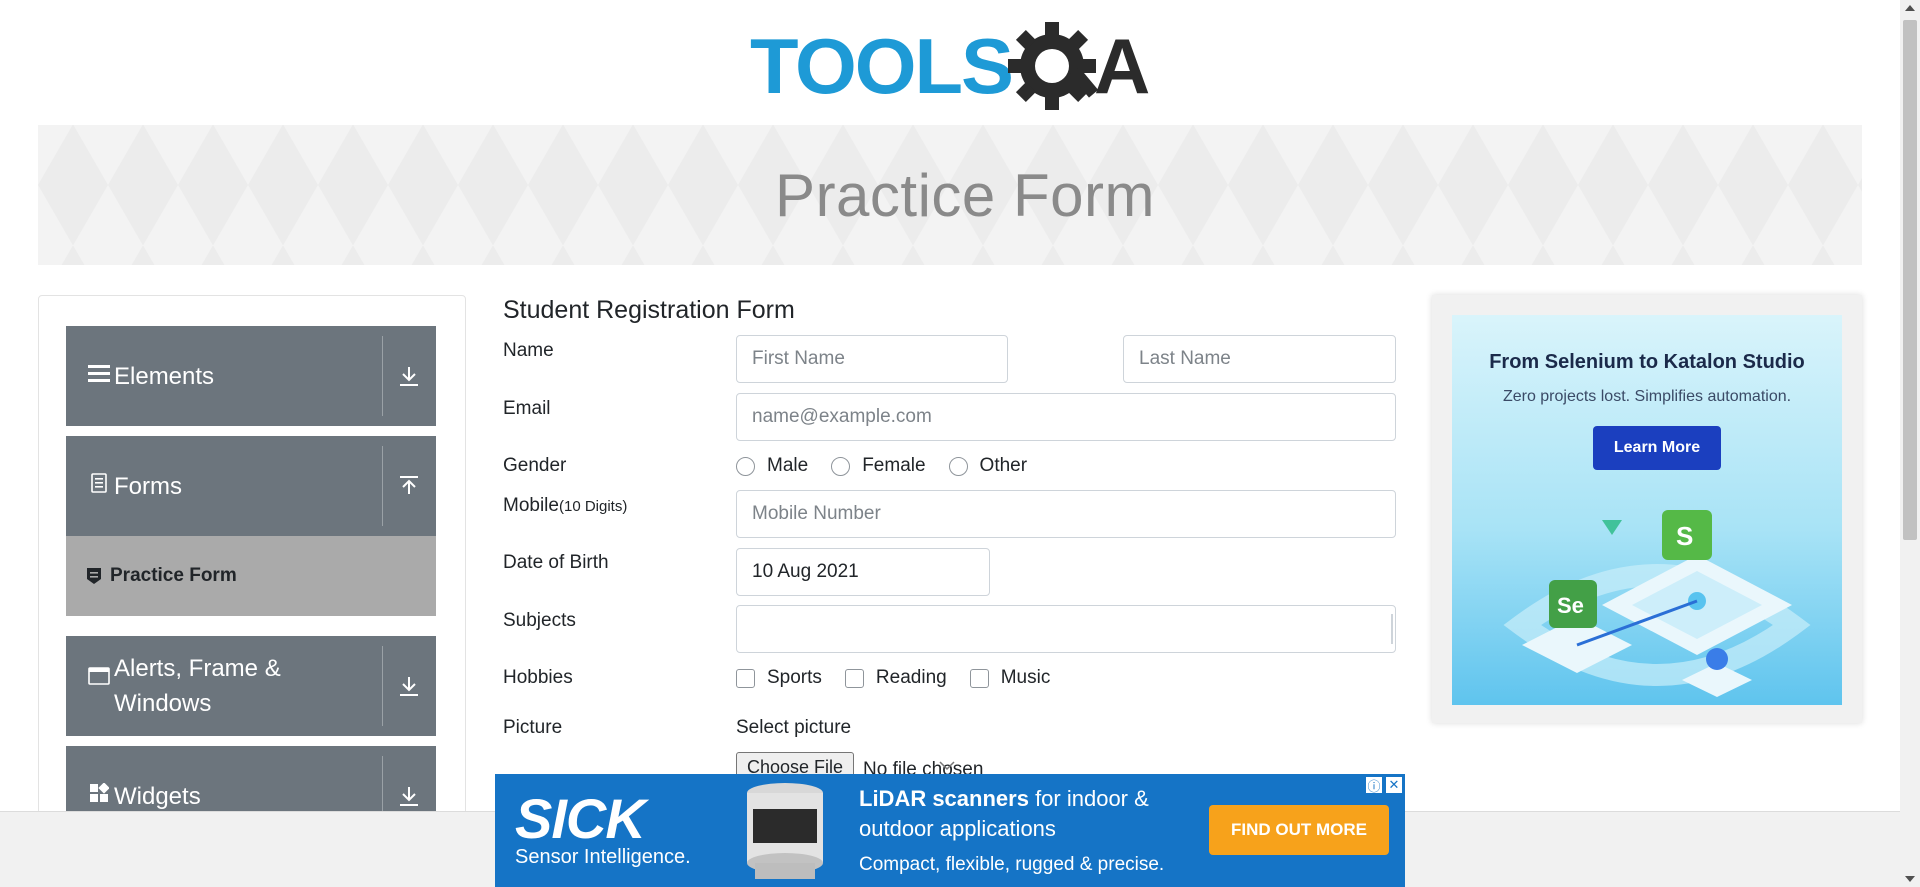  I want to click on radio-label: Female, so click(894, 465).